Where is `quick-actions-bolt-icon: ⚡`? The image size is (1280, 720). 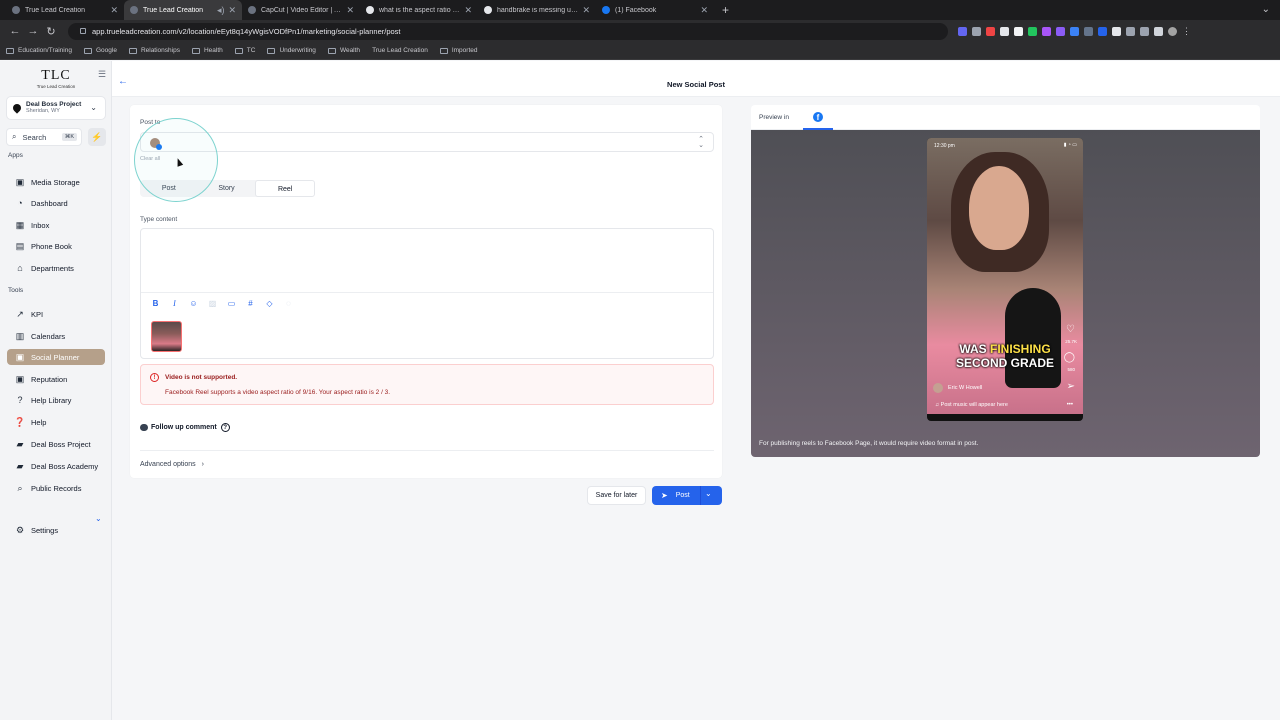 quick-actions-bolt-icon: ⚡ is located at coordinates (97, 137).